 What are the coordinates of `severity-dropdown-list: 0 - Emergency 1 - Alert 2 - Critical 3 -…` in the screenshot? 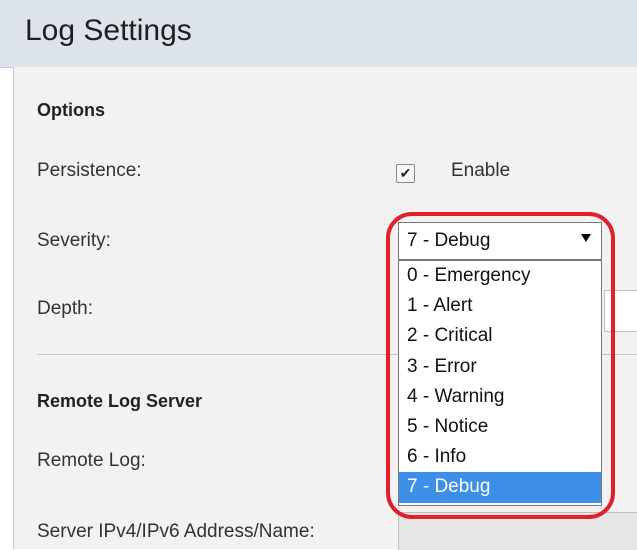 It's located at (500, 383).